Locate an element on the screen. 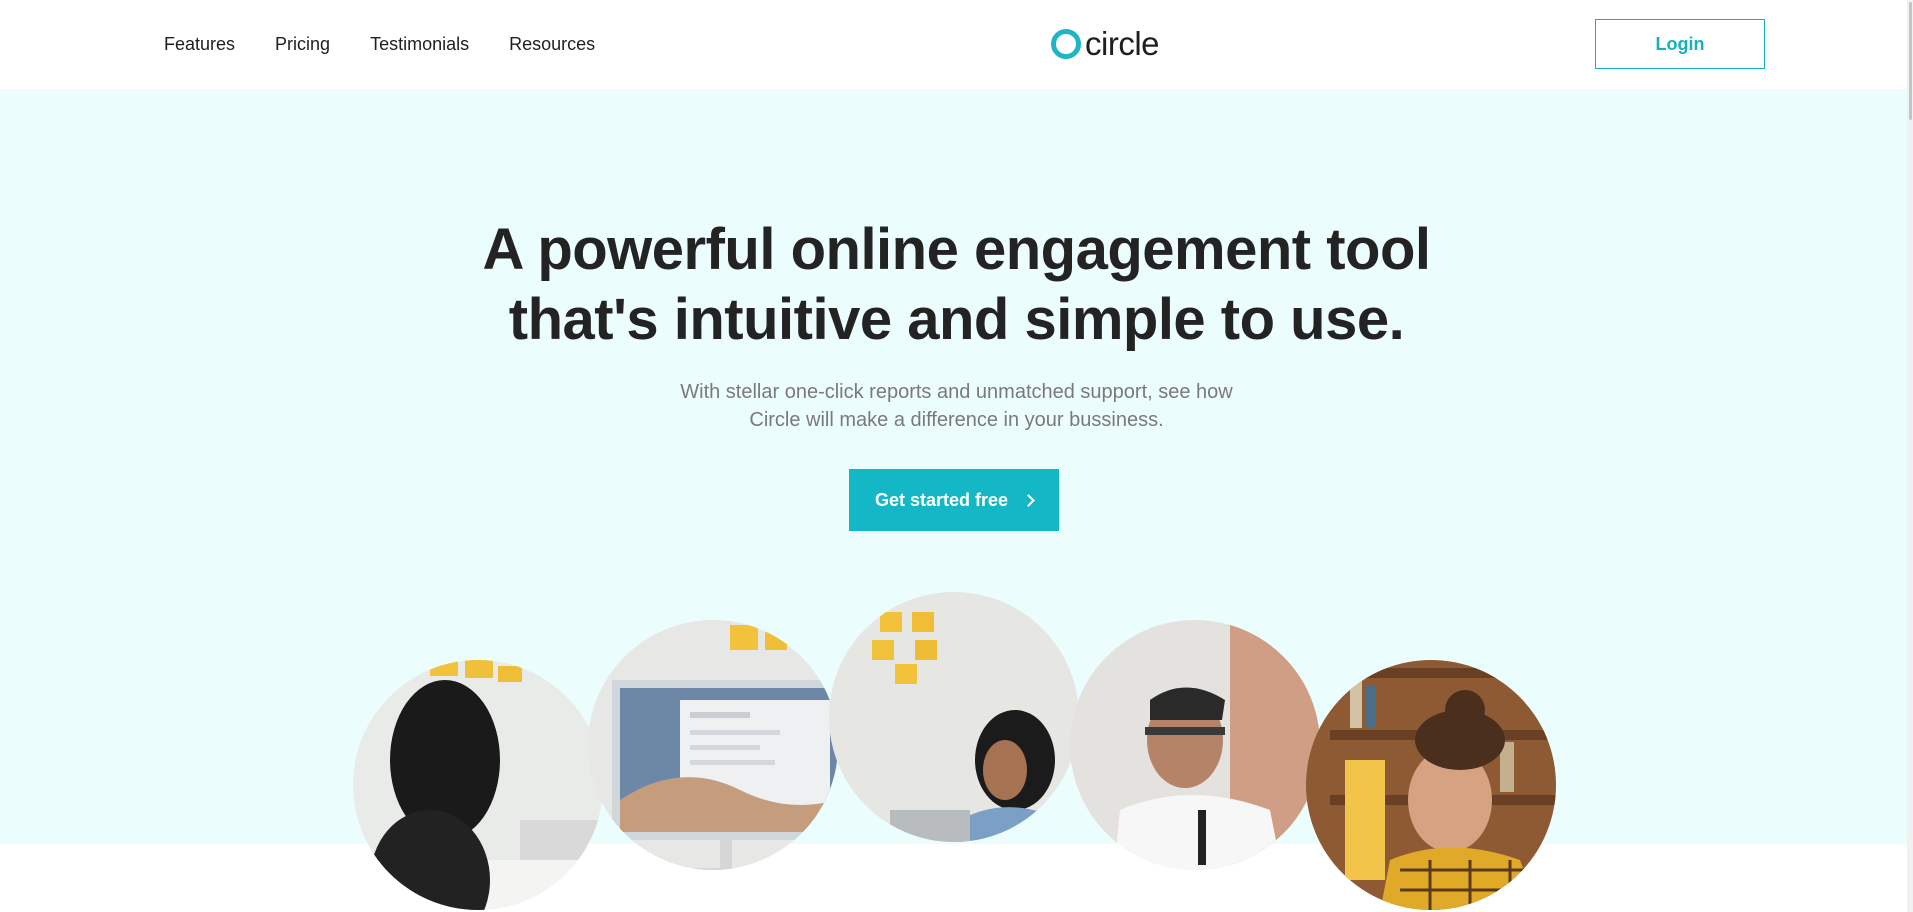  page-scrollbar is located at coordinates (1910, 456).